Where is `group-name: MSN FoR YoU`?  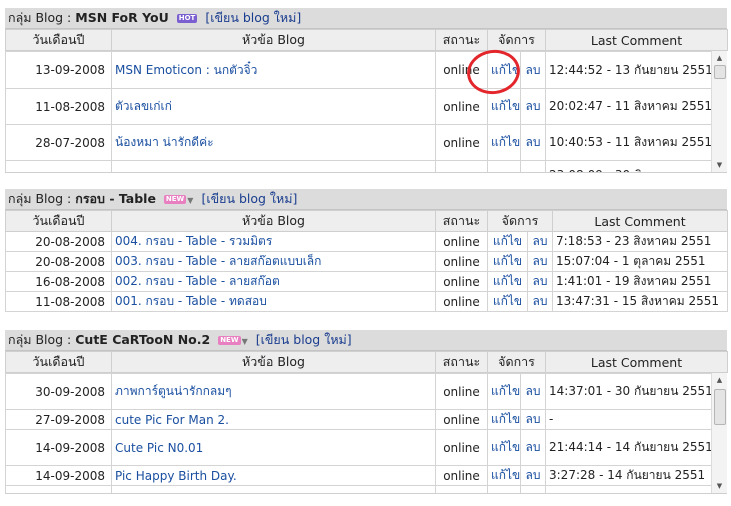 group-name: MSN FoR YoU is located at coordinates (122, 17).